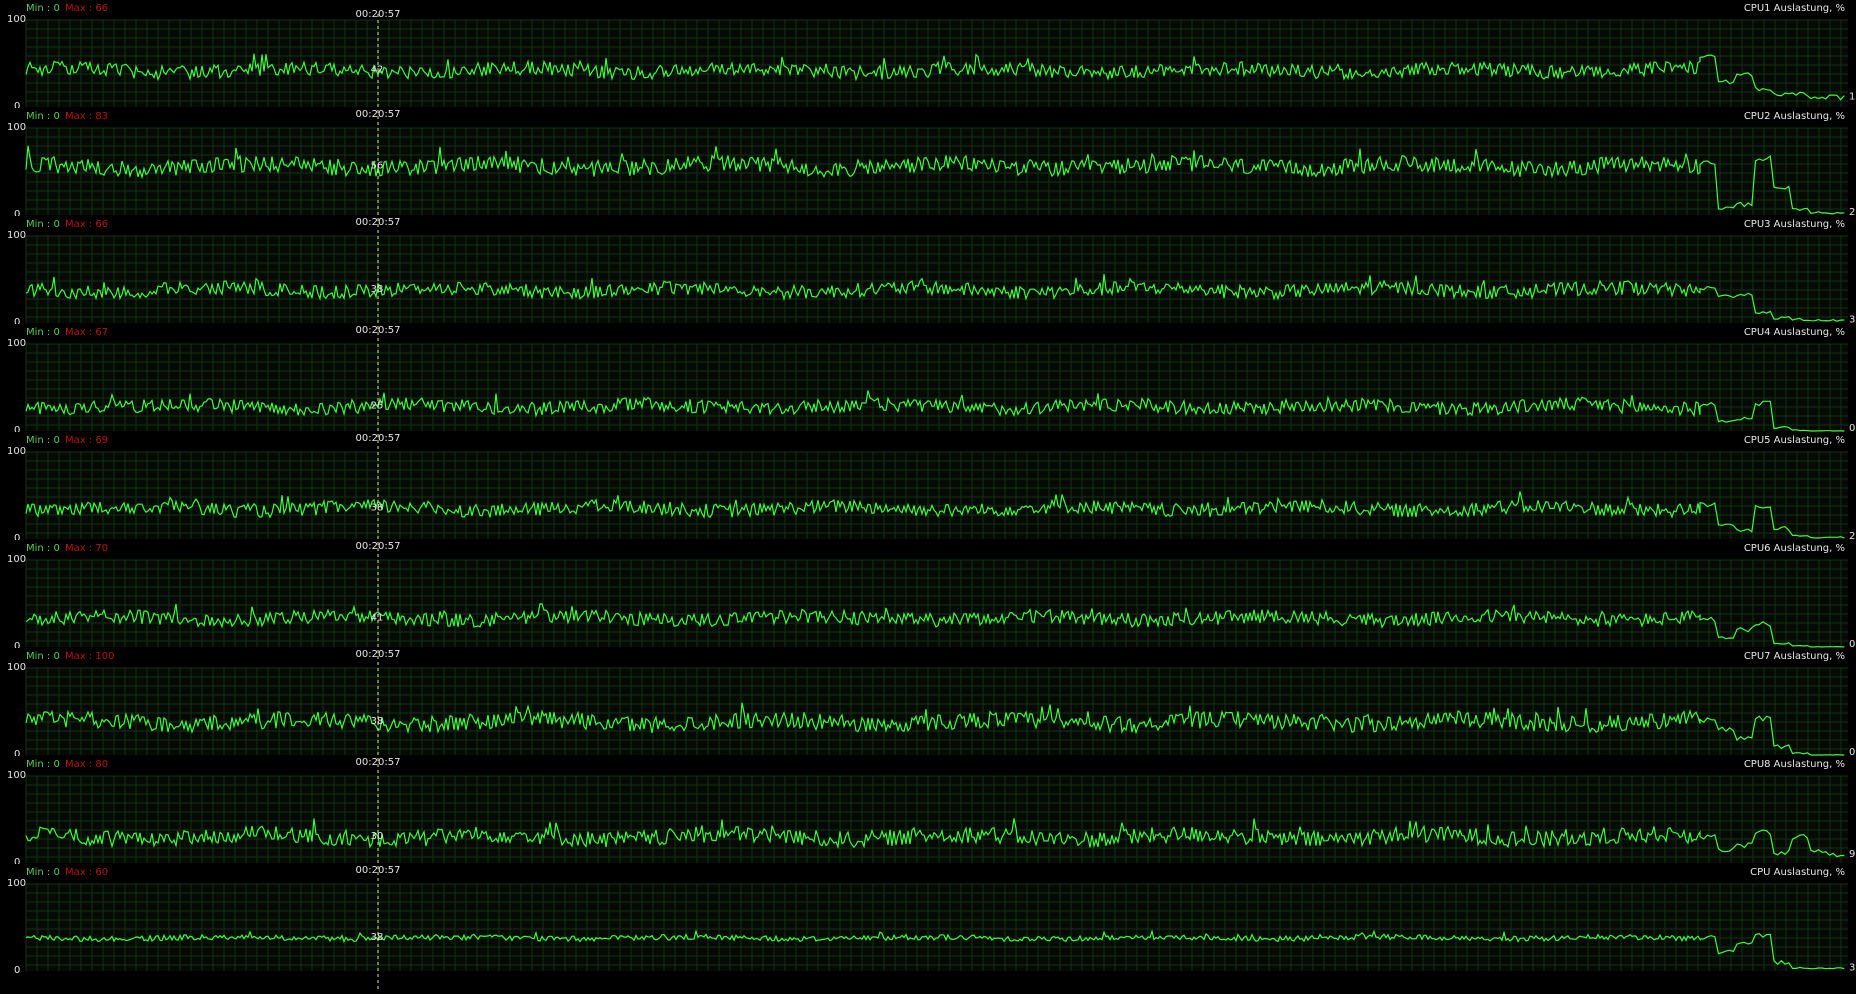 This screenshot has width=1856, height=994. What do you see at coordinates (1794, 656) in the screenshot?
I see `series-title: CPU7 Auslastung, %` at bounding box center [1794, 656].